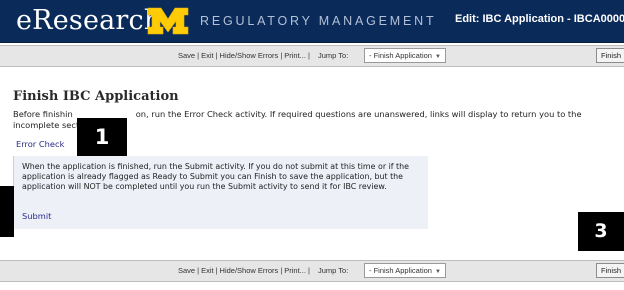  What do you see at coordinates (96, 96) in the screenshot?
I see `page-title: Finish IBC Application` at bounding box center [96, 96].